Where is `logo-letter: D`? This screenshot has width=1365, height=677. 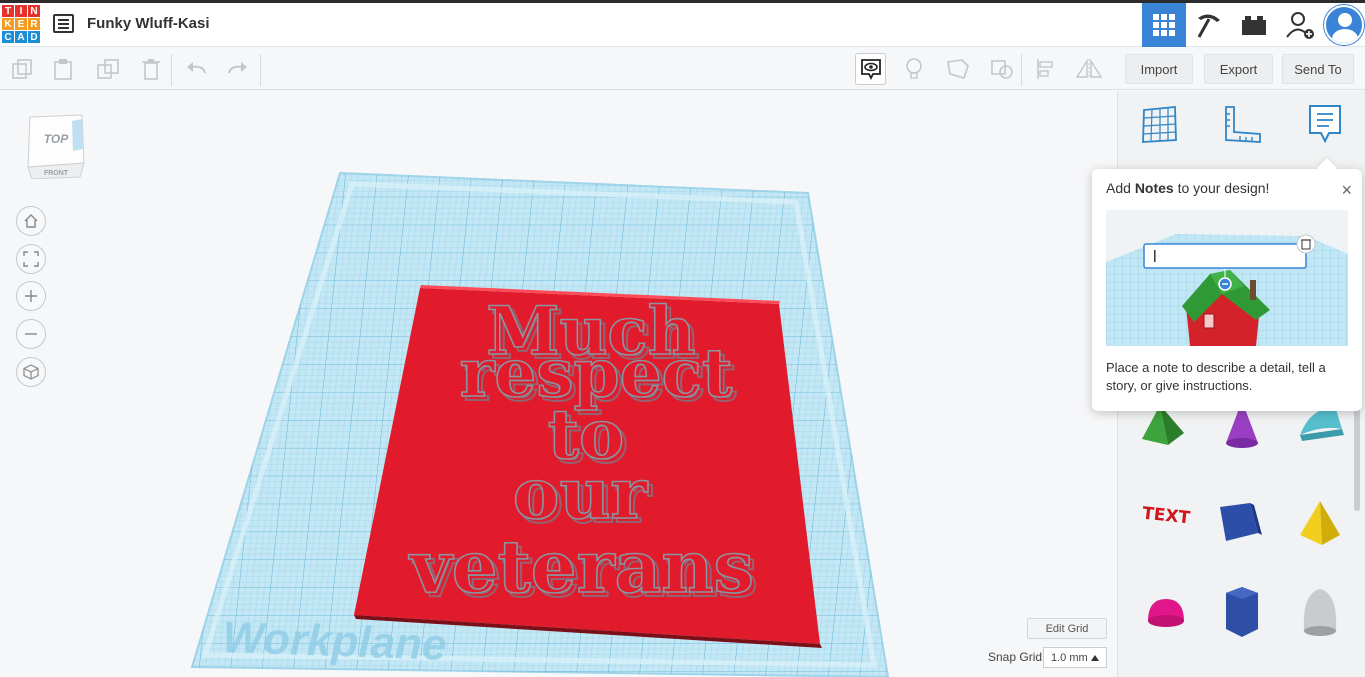 logo-letter: D is located at coordinates (34, 37).